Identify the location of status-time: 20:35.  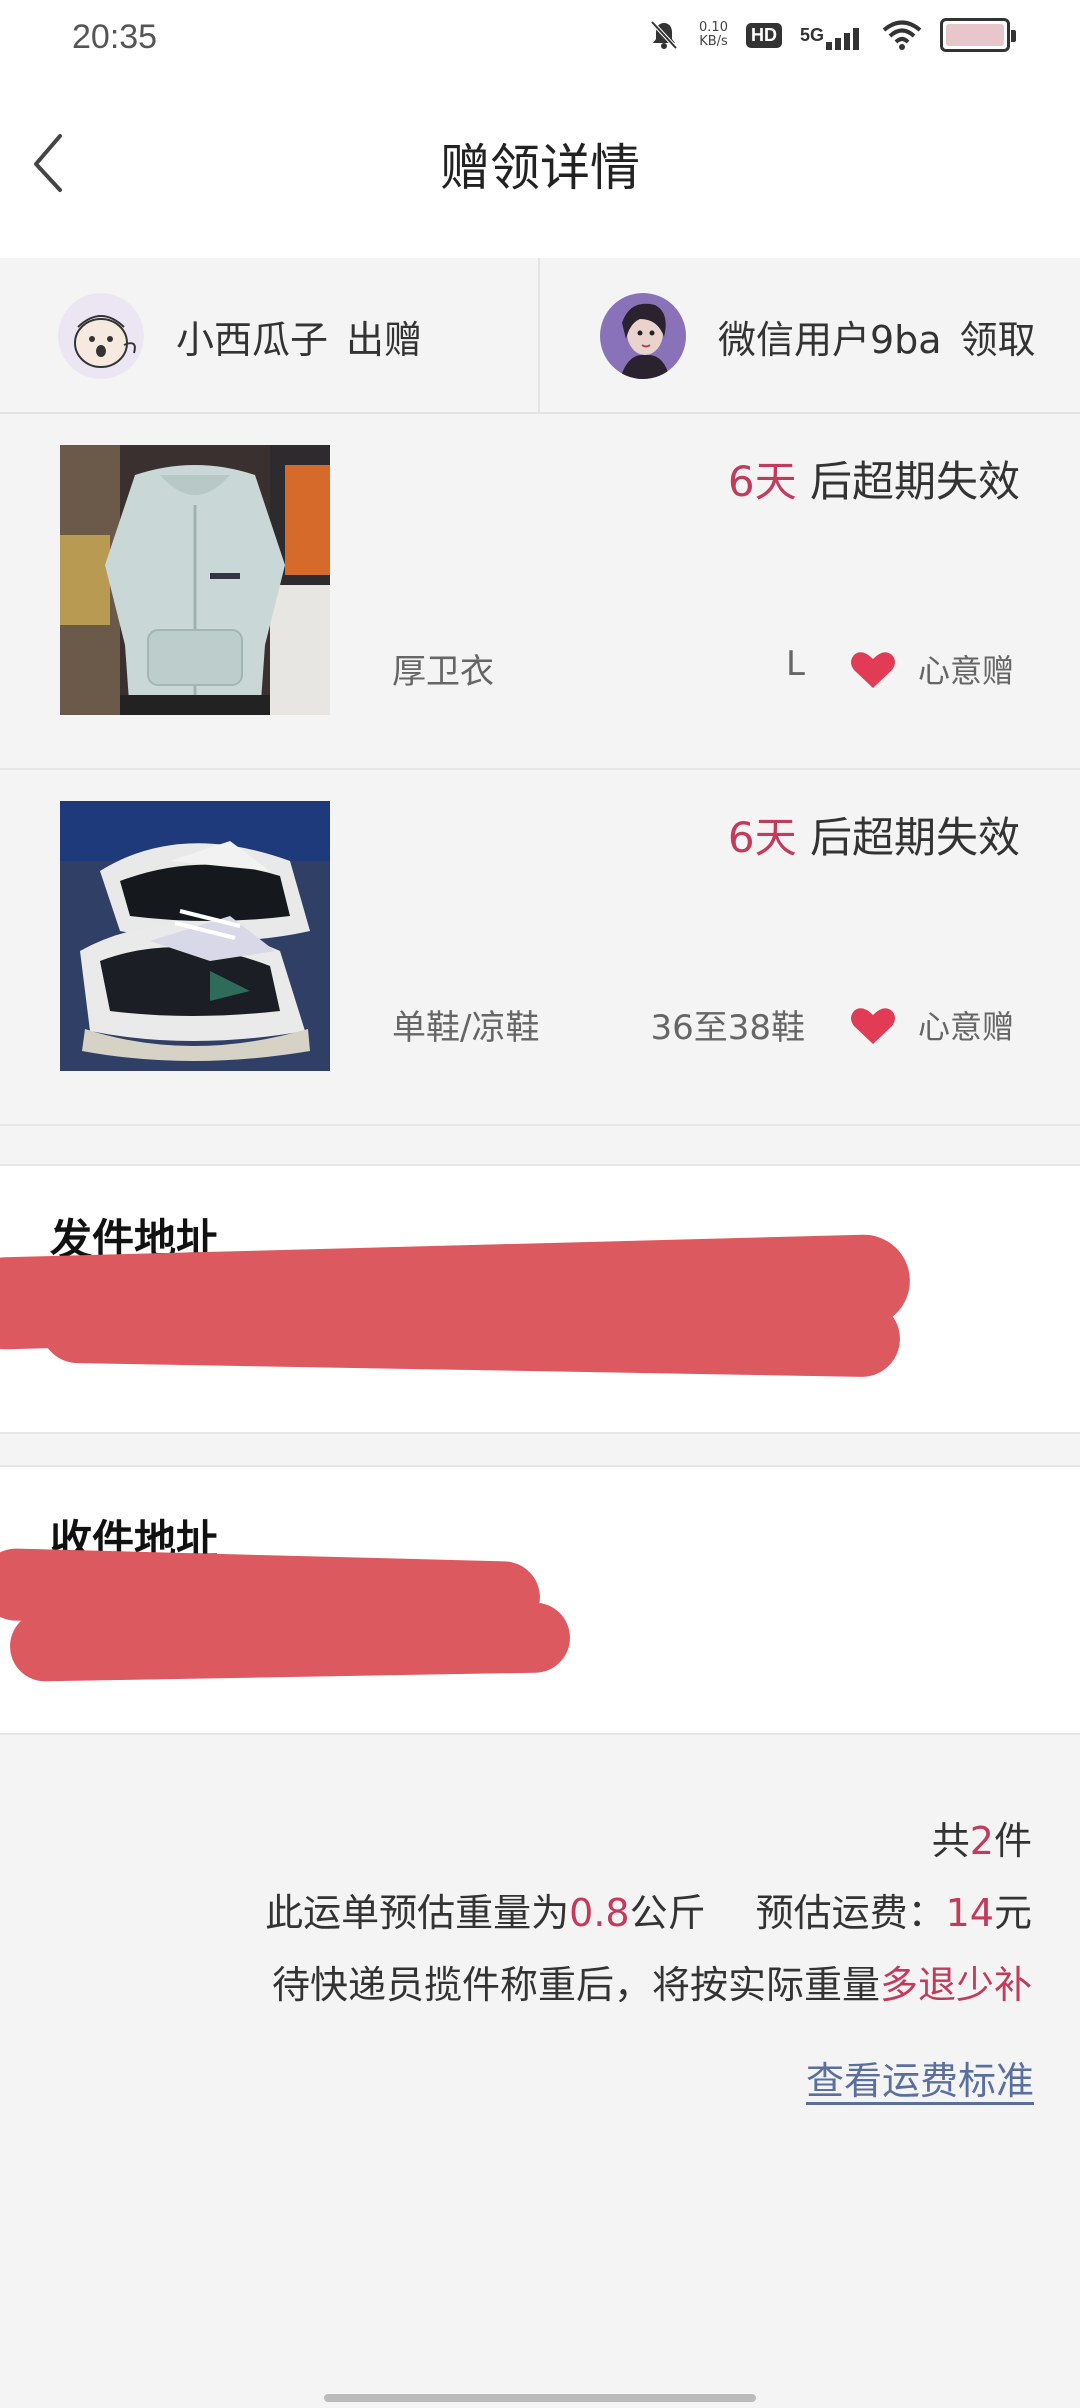
(115, 37).